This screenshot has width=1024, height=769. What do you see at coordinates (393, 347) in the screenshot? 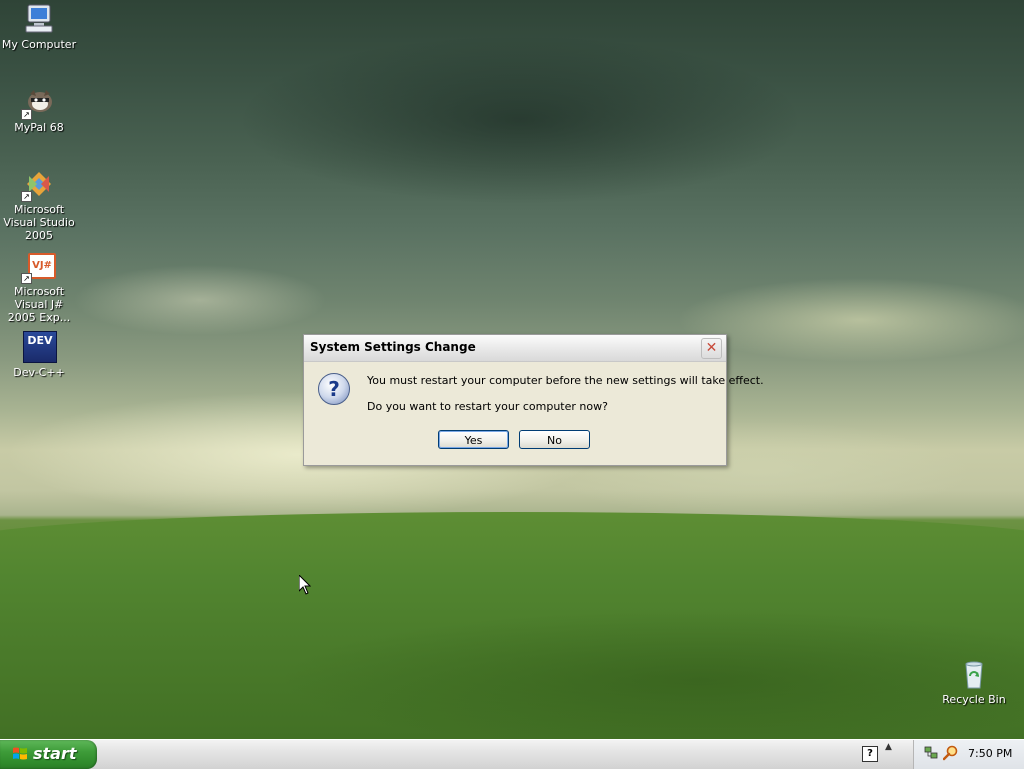
I see `dialog-title: System Settings Change` at bounding box center [393, 347].